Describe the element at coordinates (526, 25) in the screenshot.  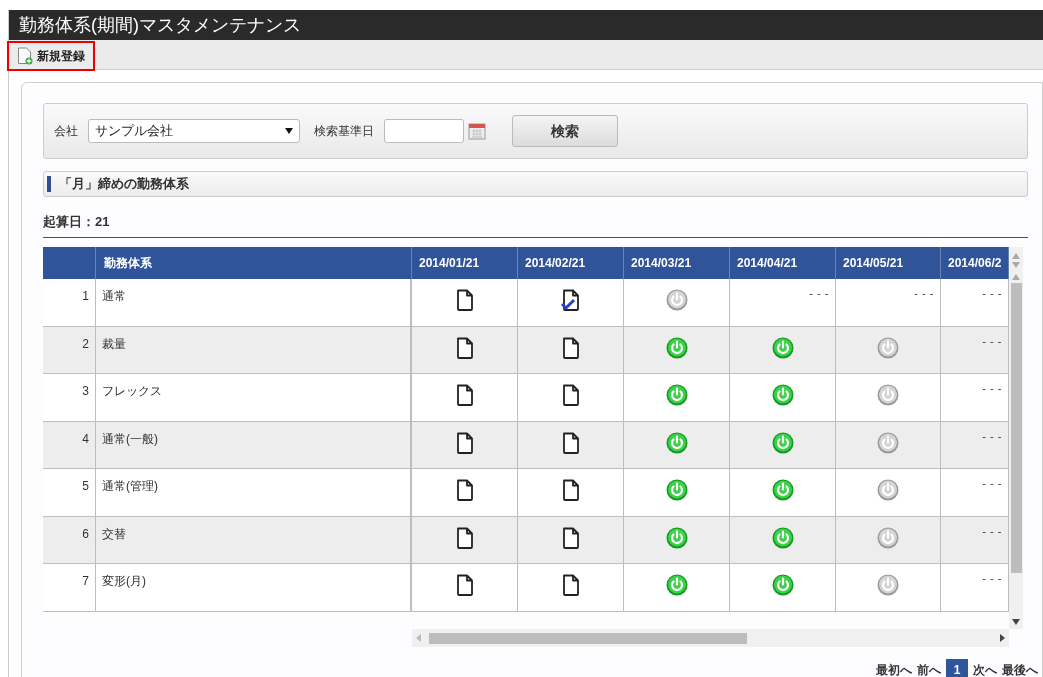
I see `window-title: 勤務体系(期間)マスタメンテナンス` at that location.